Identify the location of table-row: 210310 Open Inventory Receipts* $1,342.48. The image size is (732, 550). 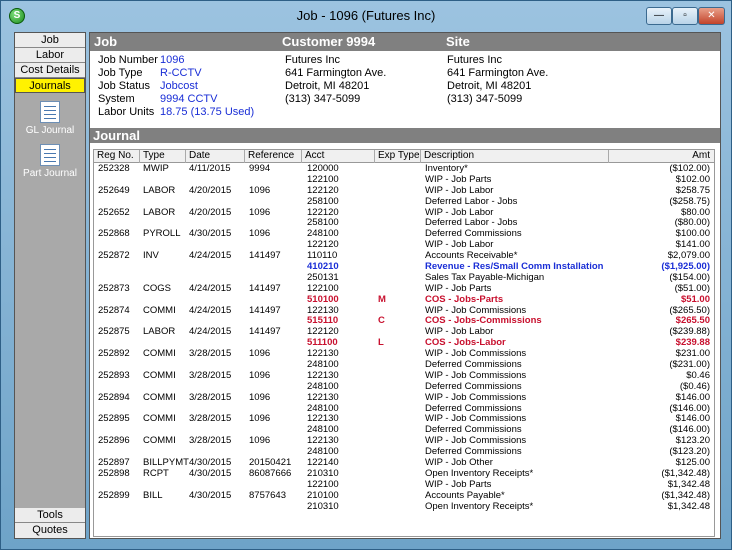
(404, 506).